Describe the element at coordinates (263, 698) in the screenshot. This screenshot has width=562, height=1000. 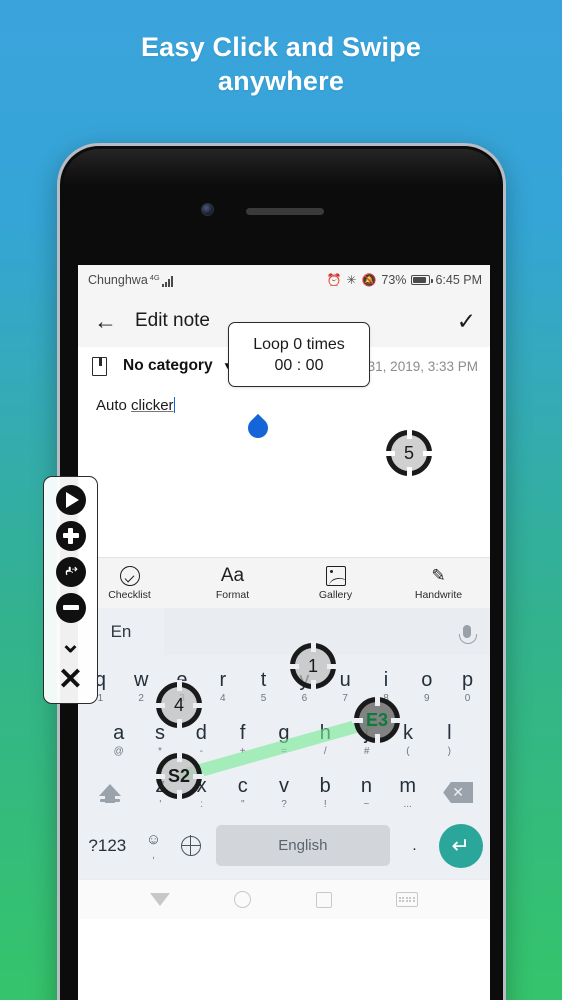
I see `key-sublabel: 5` at that location.